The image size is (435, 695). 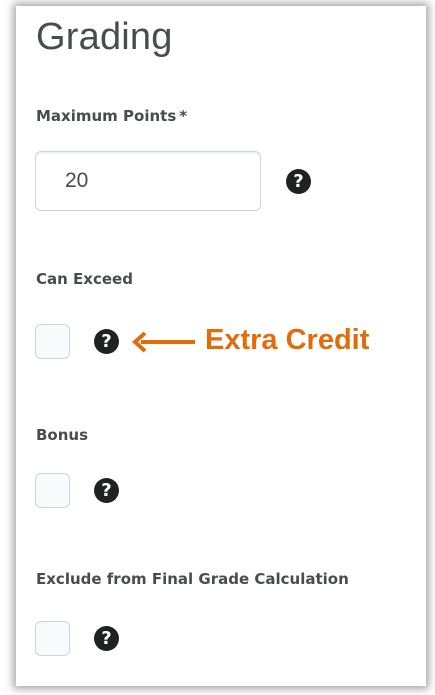 I want to click on required-marker: *, so click(x=183, y=116).